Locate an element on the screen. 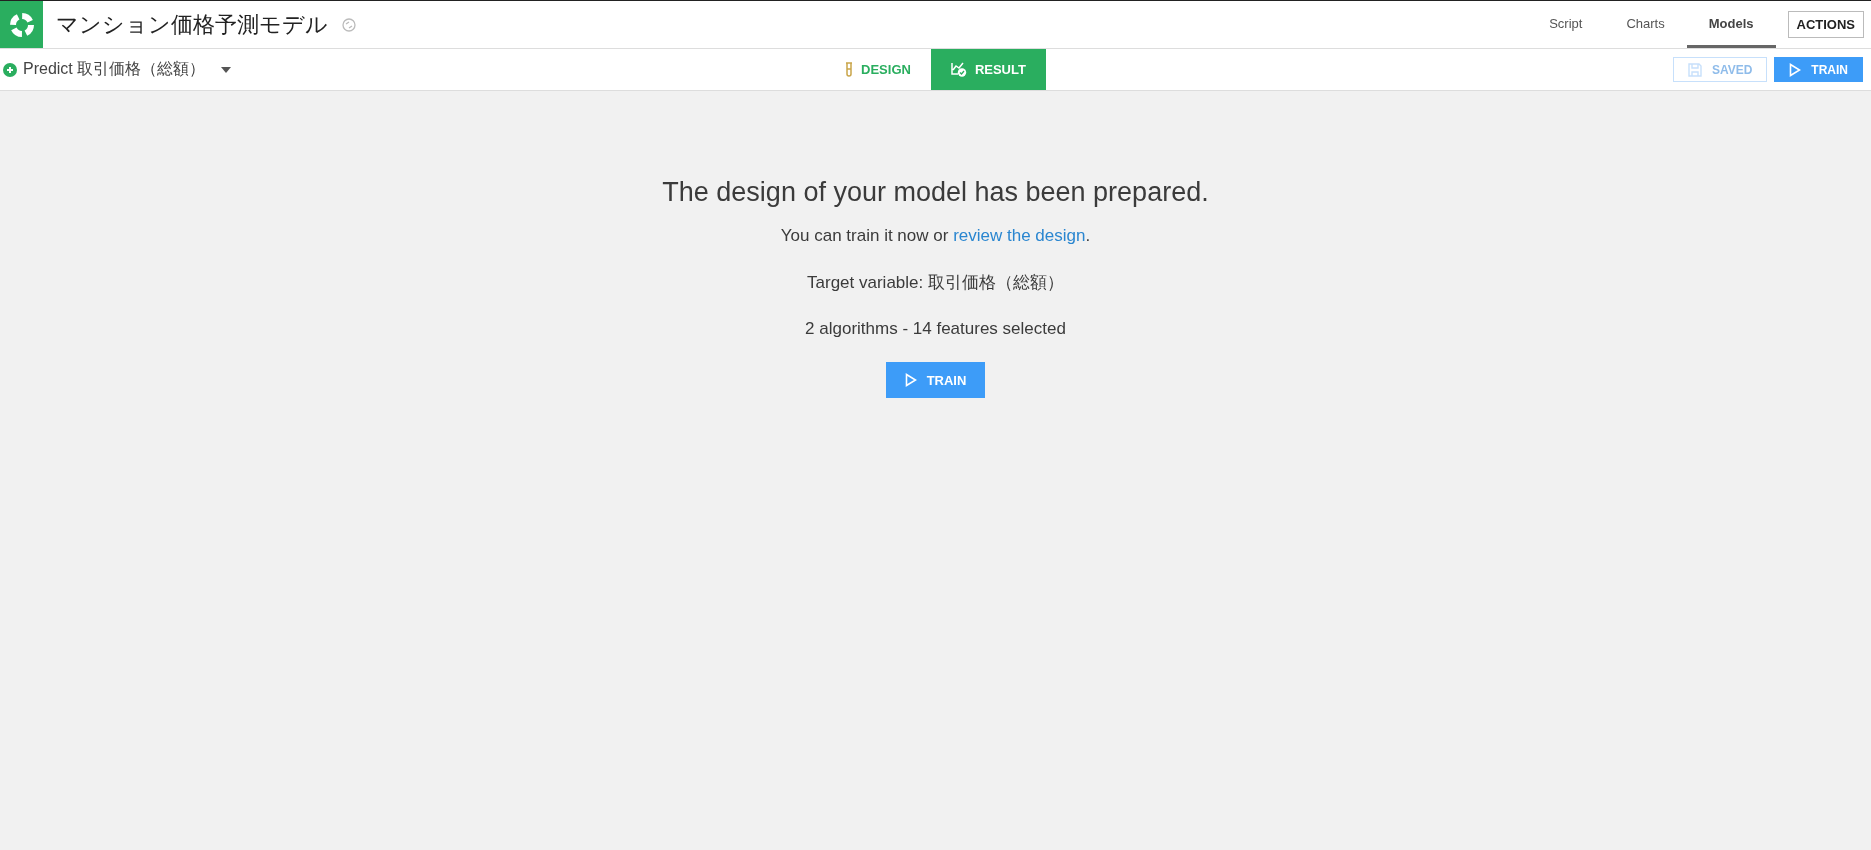 This screenshot has width=1871, height=850. test-tube-icon is located at coordinates (849, 69).